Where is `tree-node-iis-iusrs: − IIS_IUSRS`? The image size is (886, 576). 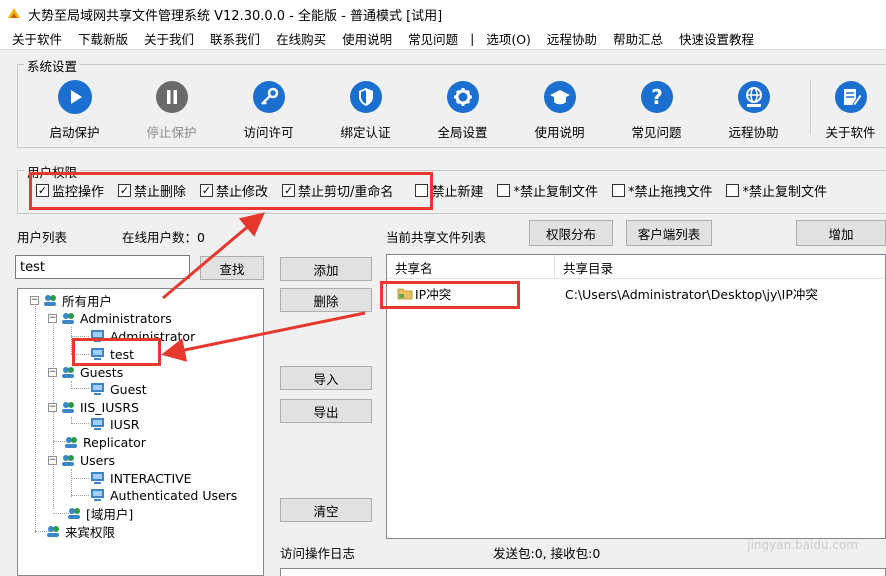
tree-node-iis-iusrs: − IIS_IUSRS is located at coordinates (93, 407).